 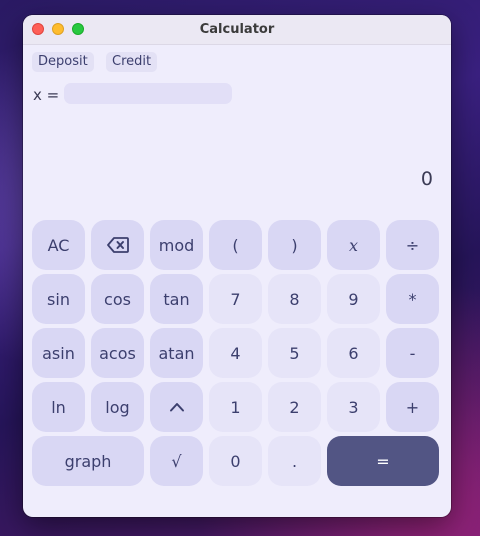 I want to click on caret-icon, so click(x=176, y=407).